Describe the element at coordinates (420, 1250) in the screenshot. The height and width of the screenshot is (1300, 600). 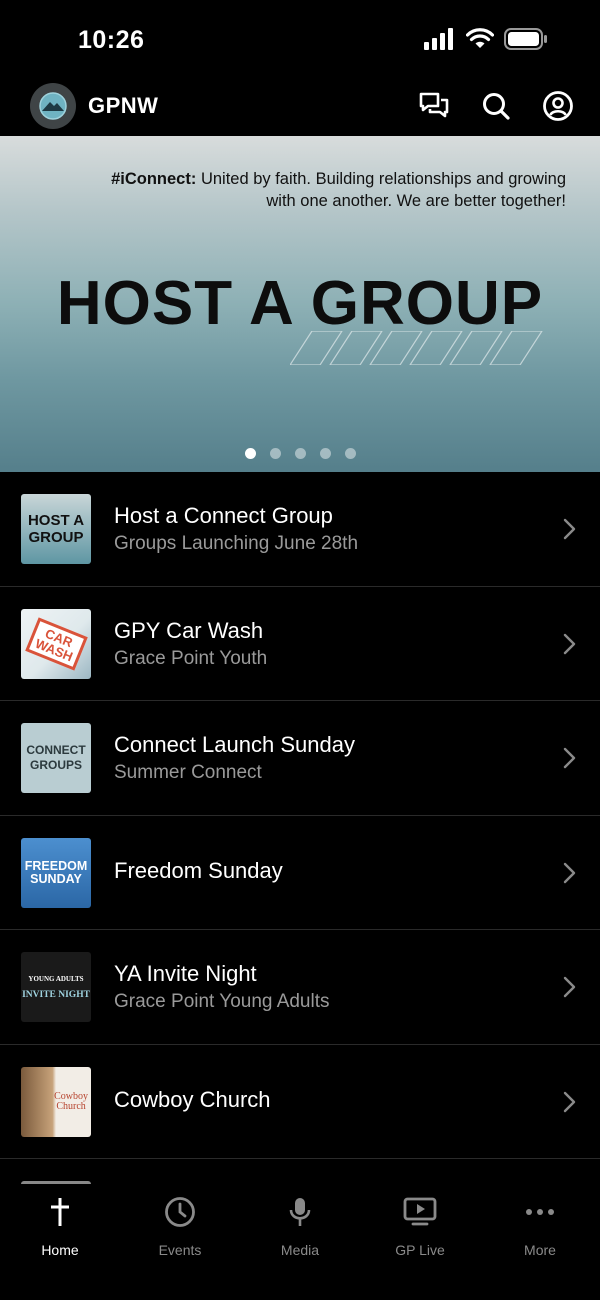
I see `tab-label: GP Live` at that location.